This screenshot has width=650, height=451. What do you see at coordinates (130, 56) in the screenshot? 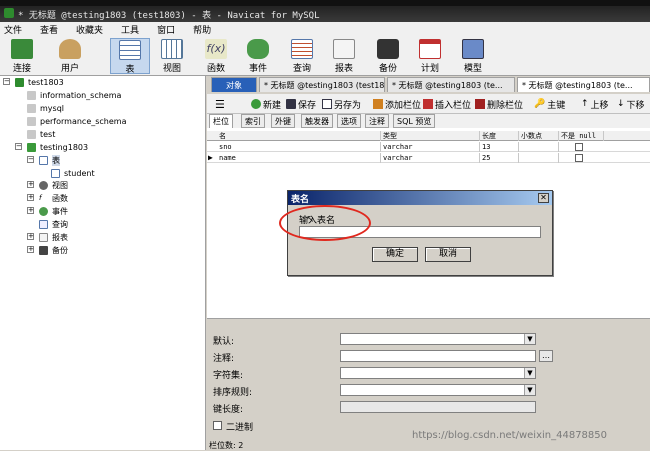
I see `table-button: 表` at bounding box center [130, 56].